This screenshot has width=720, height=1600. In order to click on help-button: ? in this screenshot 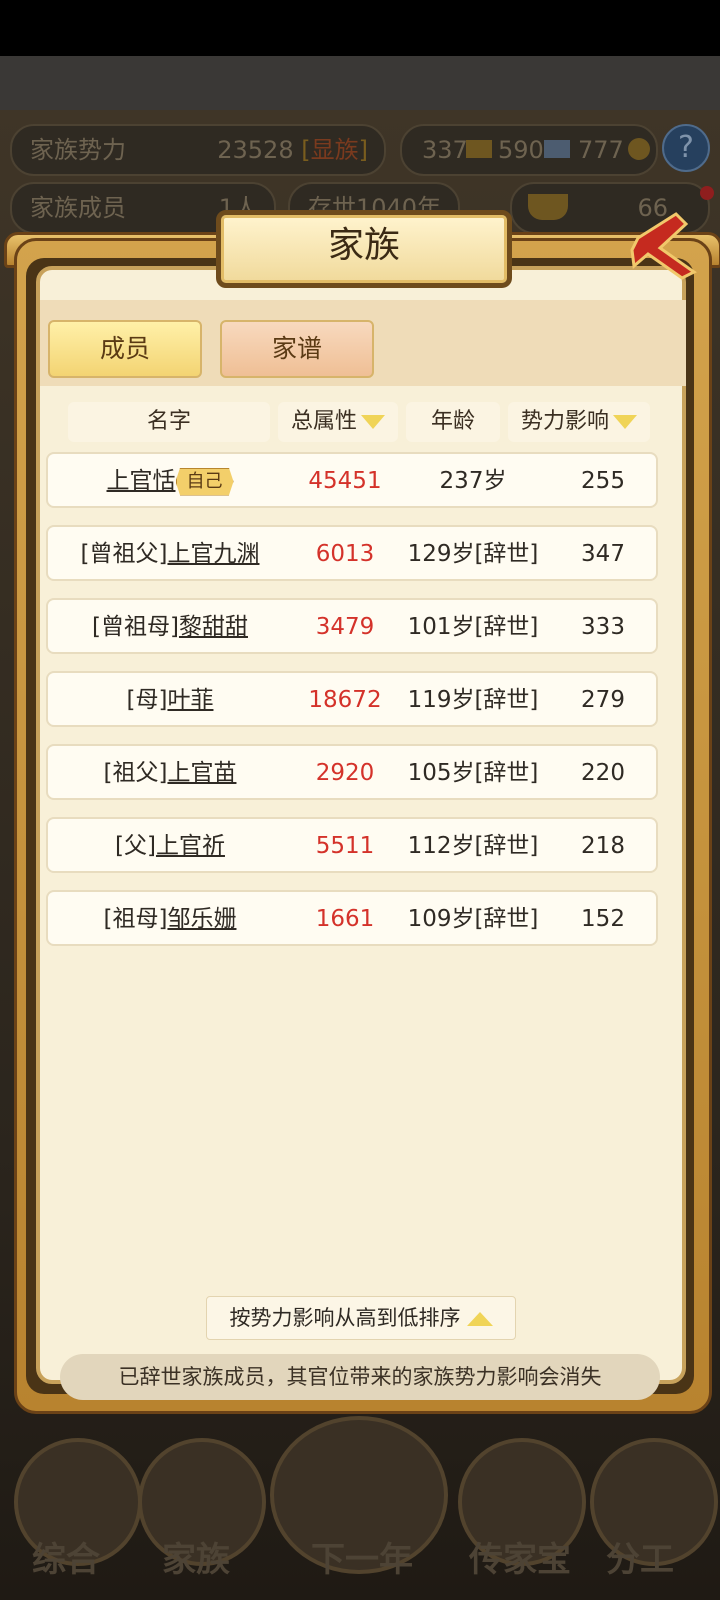, I will do `click(686, 148)`.